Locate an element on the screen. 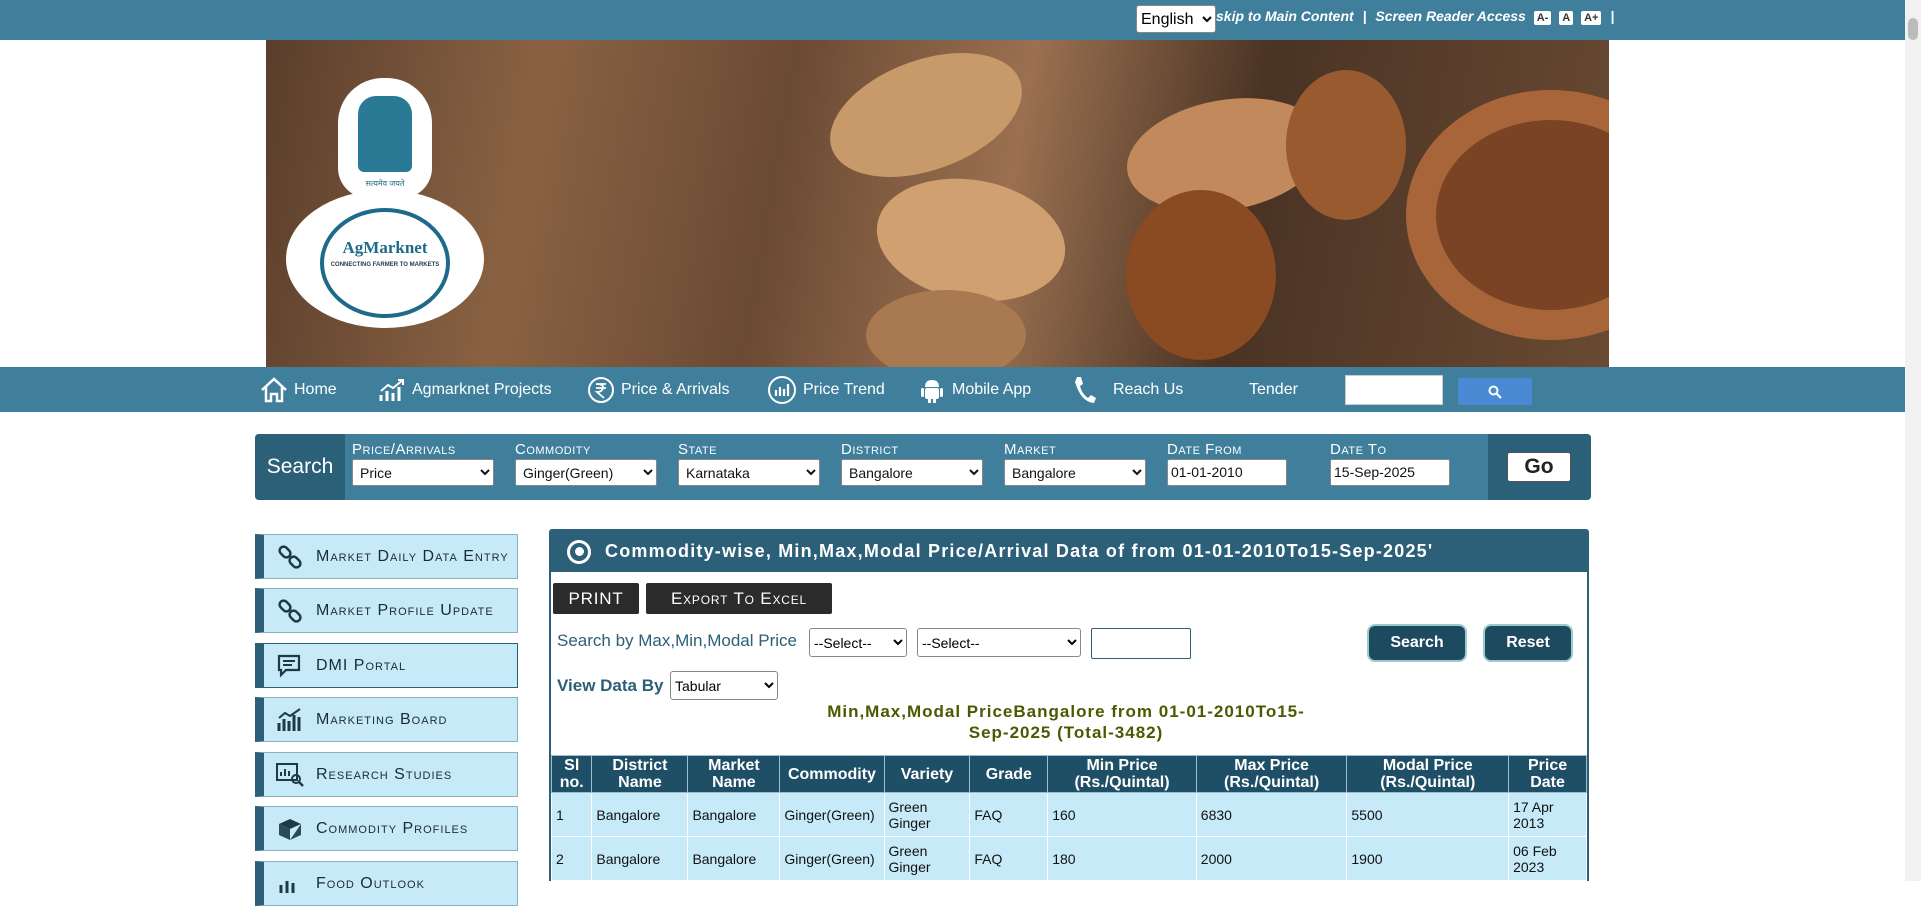 Image resolution: width=1921 pixels, height=906 pixels. market-select: Bangalore is located at coordinates (1075, 472).